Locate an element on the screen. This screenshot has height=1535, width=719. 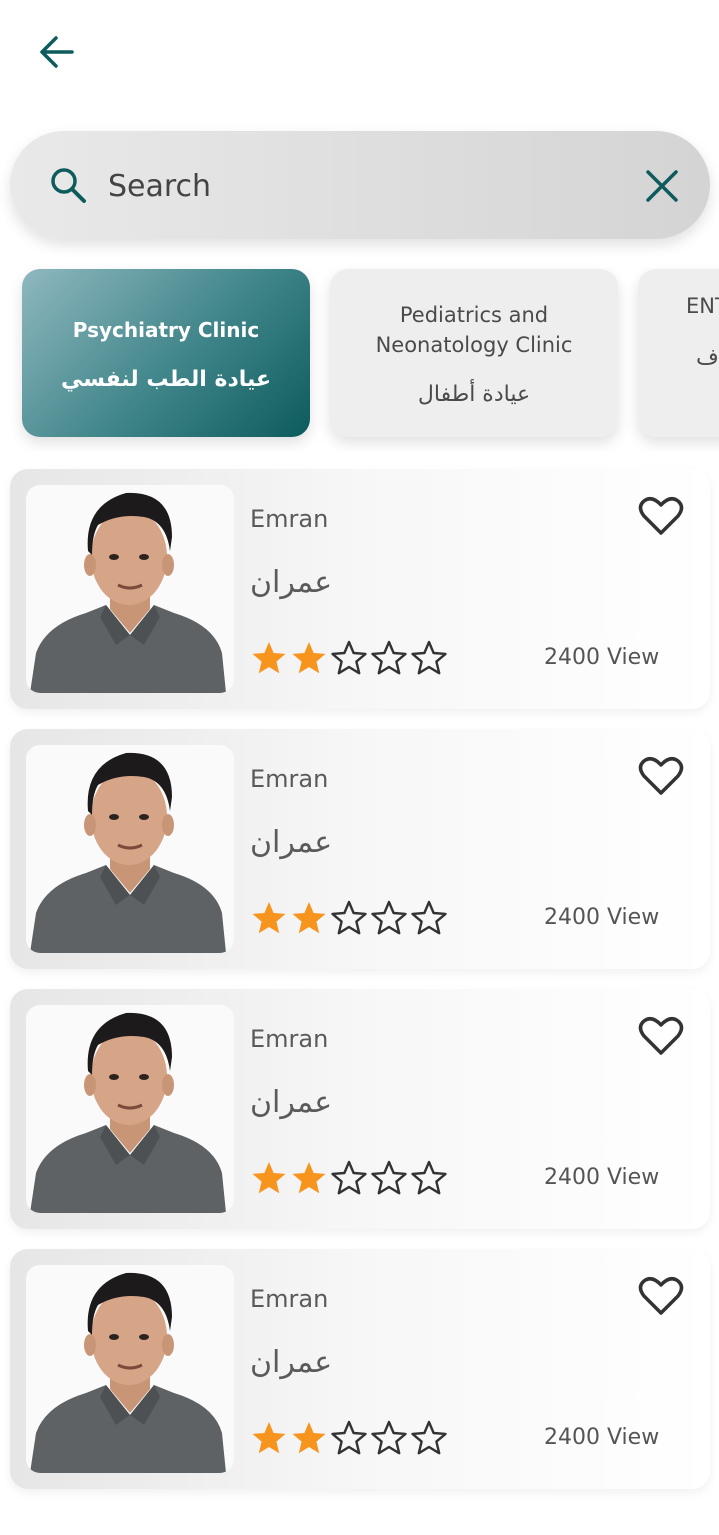
search-icon is located at coordinates (68, 185).